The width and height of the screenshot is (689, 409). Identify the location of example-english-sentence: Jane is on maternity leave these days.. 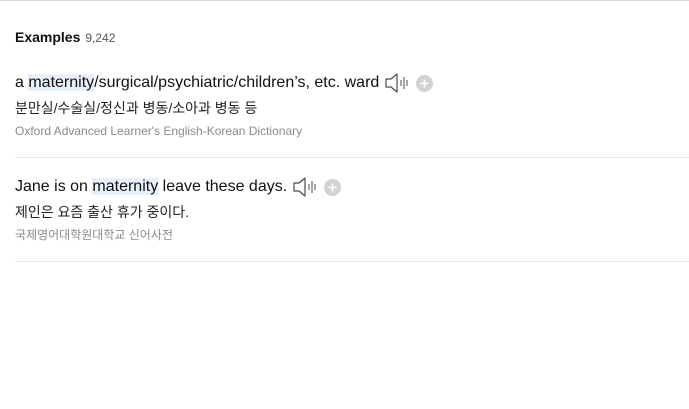
(151, 187).